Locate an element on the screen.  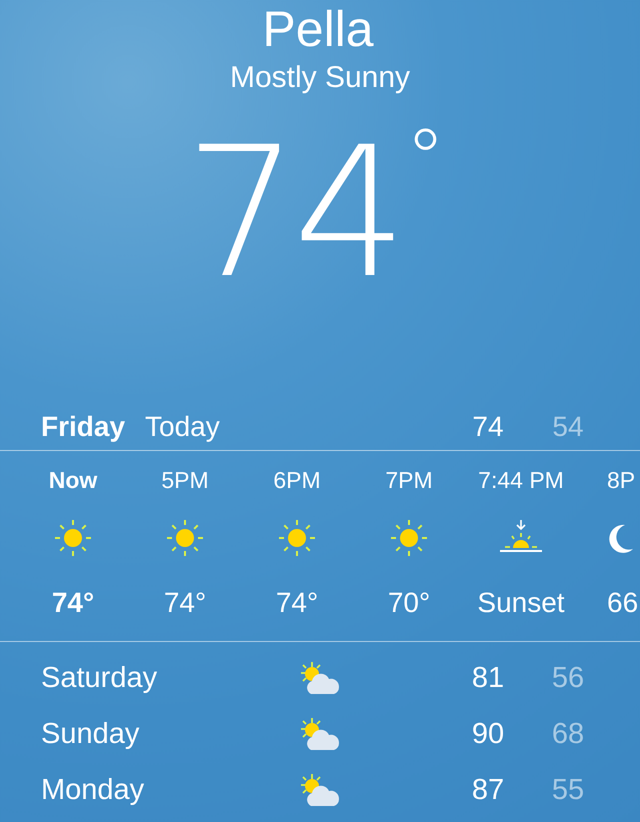
high-temperature: 90 is located at coordinates (488, 734).